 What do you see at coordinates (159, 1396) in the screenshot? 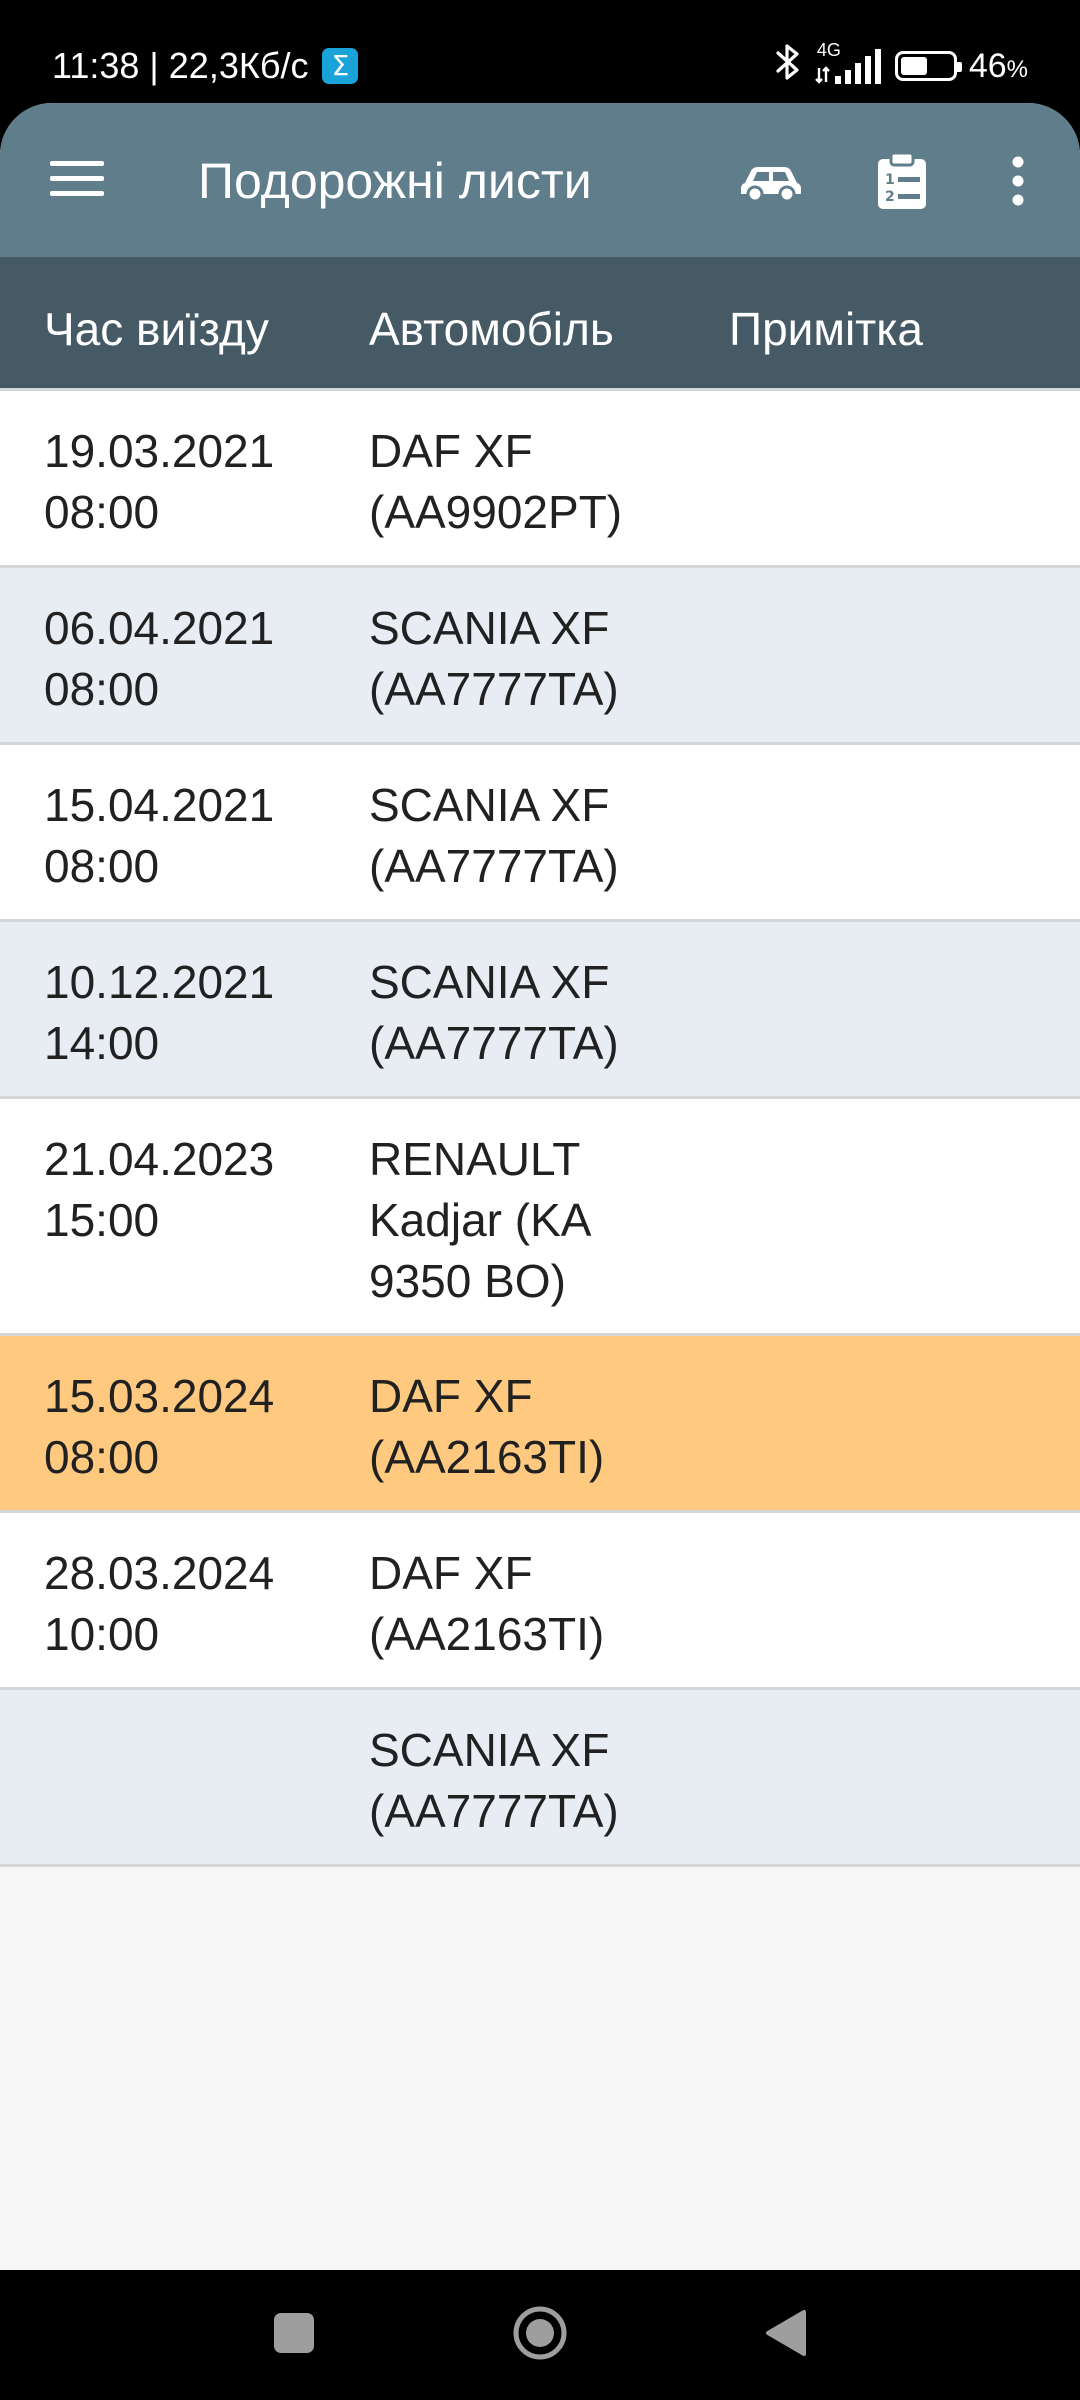
I see `departure-date: 15.03.2024` at bounding box center [159, 1396].